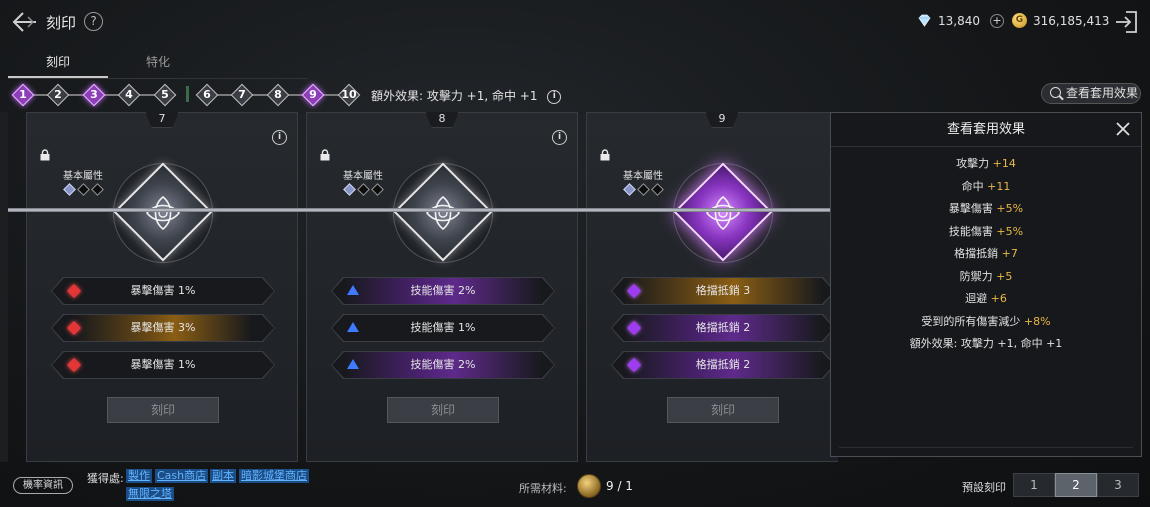  What do you see at coordinates (349, 95) in the screenshot?
I see `engrave-step-10: 10` at bounding box center [349, 95].